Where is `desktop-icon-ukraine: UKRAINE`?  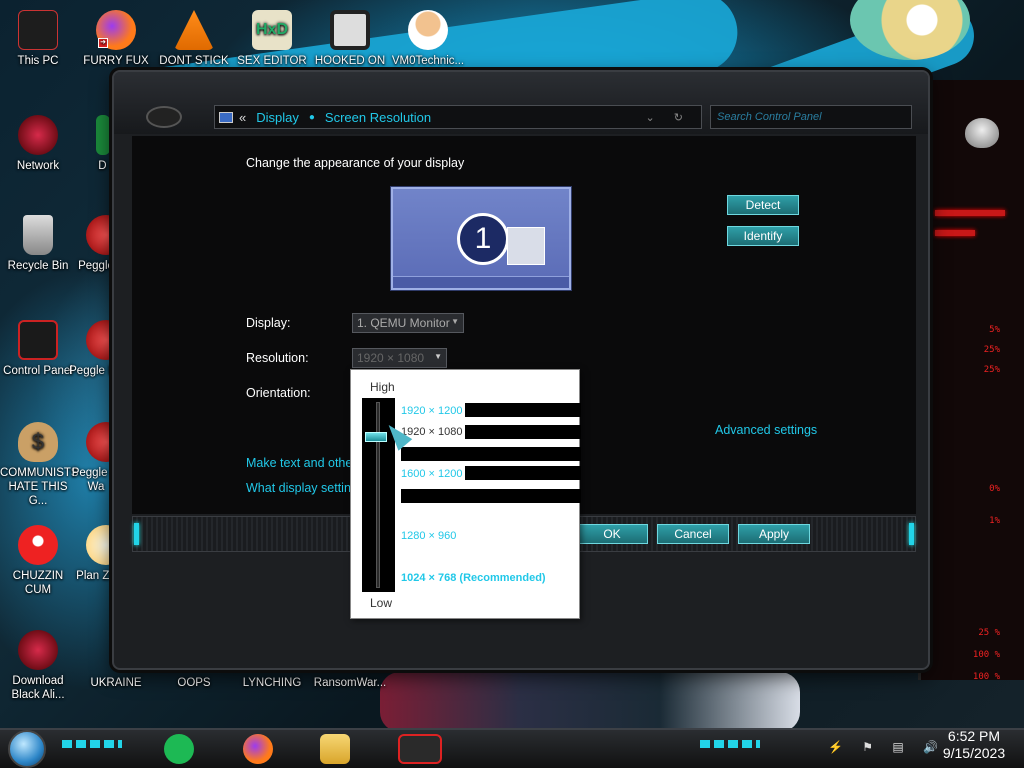
desktop-icon-ukraine: UKRAINE is located at coordinates (116, 683).